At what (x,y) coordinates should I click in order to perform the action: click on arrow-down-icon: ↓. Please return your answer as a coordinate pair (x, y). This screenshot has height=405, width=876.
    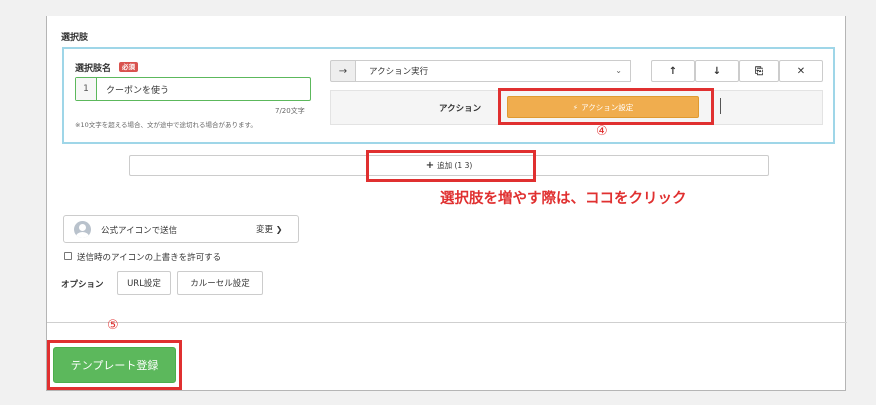
    Looking at the image, I should click on (717, 71).